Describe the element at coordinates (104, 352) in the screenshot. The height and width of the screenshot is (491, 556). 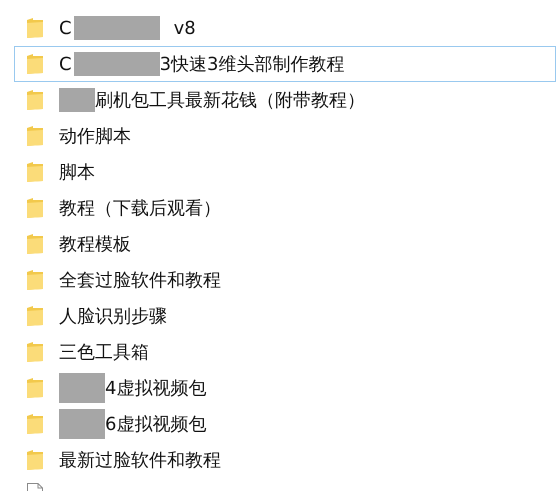
I see `folder-name: 三色工具箱` at that location.